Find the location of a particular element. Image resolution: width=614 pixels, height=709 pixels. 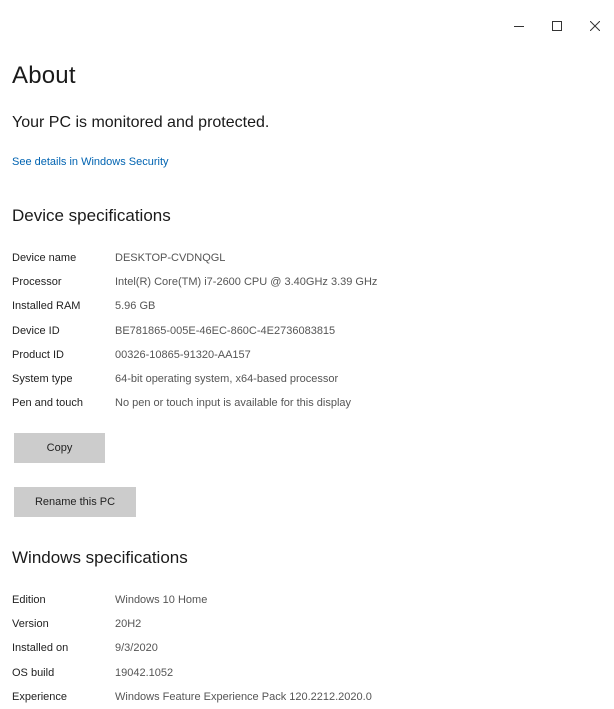

page-title: About is located at coordinates (44, 75).